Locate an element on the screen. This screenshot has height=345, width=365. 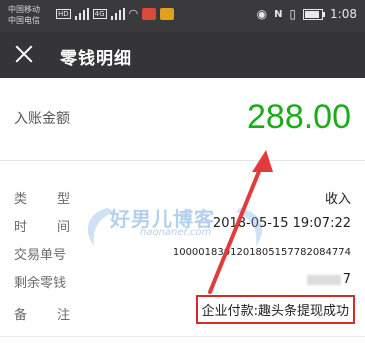
detail-row-type: 类型 收入 is located at coordinates (182, 197).